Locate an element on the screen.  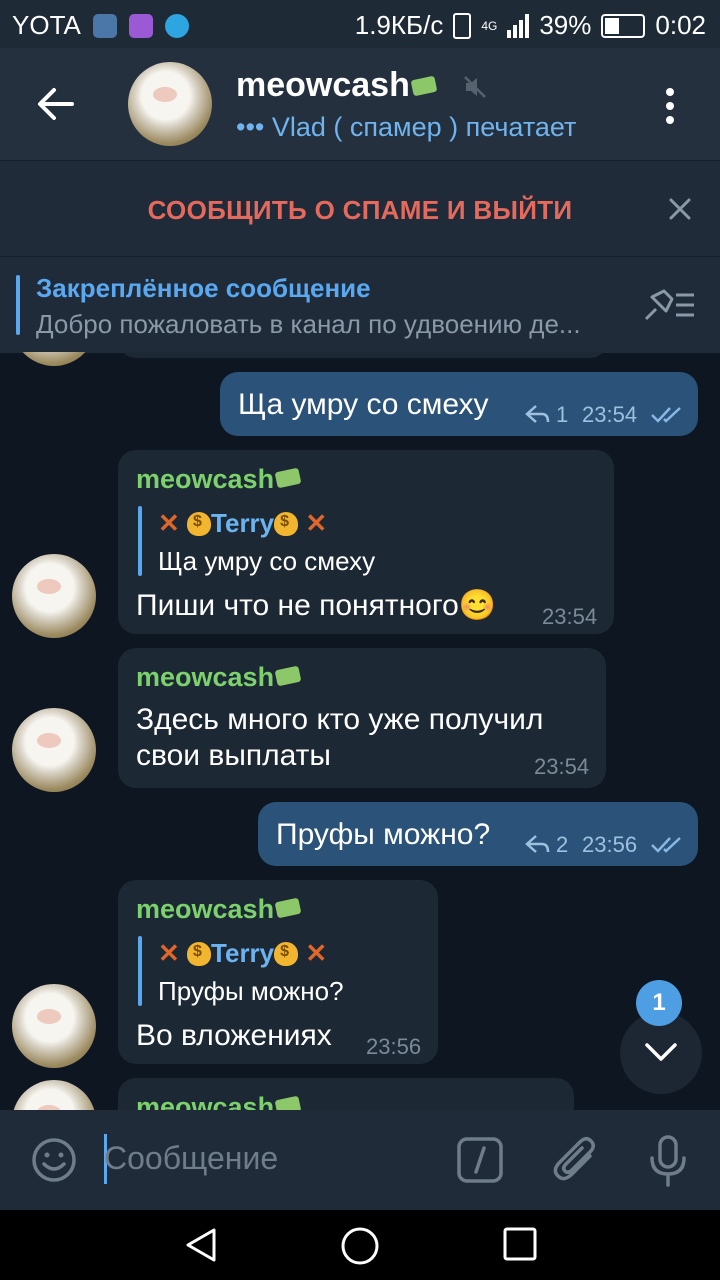
gallery-icon is located at coordinates (140, 25).